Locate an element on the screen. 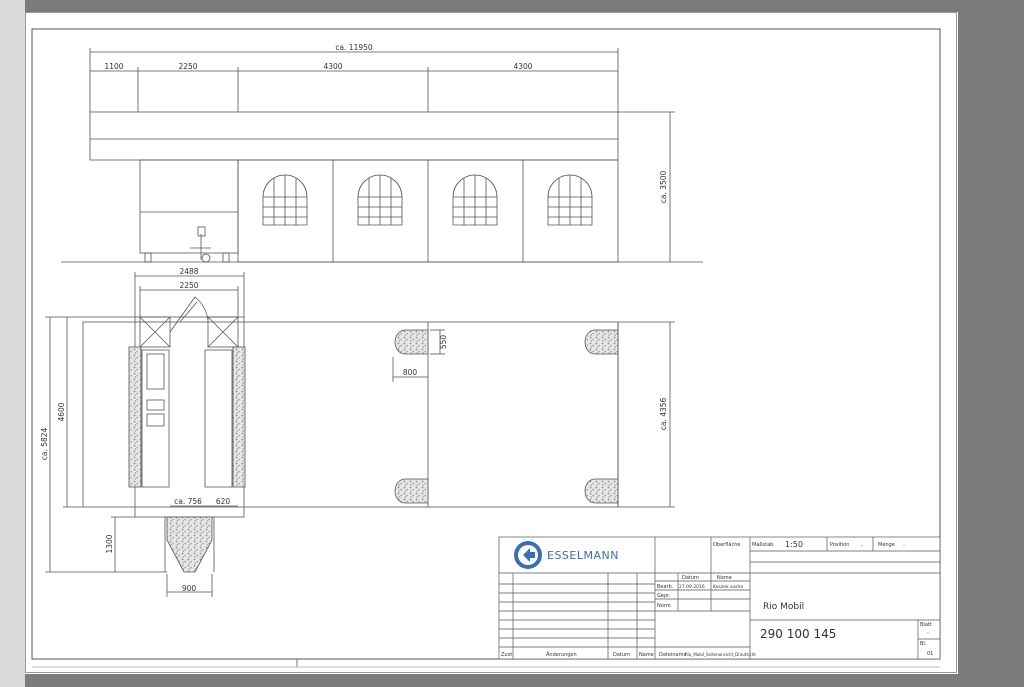 The width and height of the screenshot is (1024, 687). value-file-name: Rio_Mobil_Seitenansicht_Draufsicht is located at coordinates (720, 654).